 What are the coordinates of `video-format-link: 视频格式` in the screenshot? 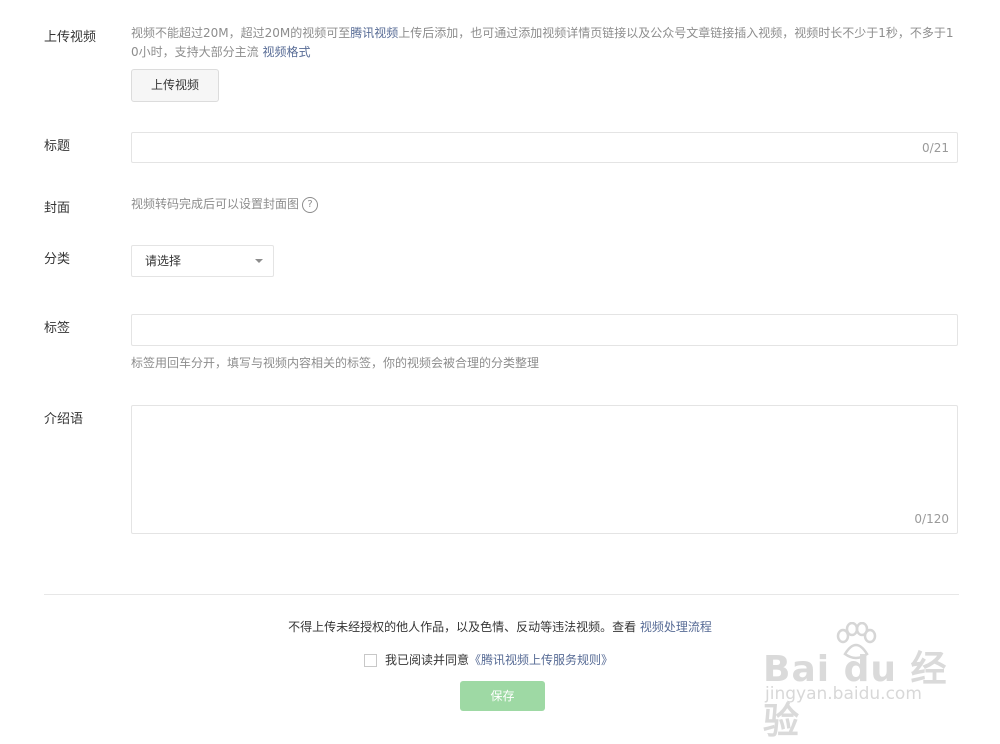 It's located at (286, 52).